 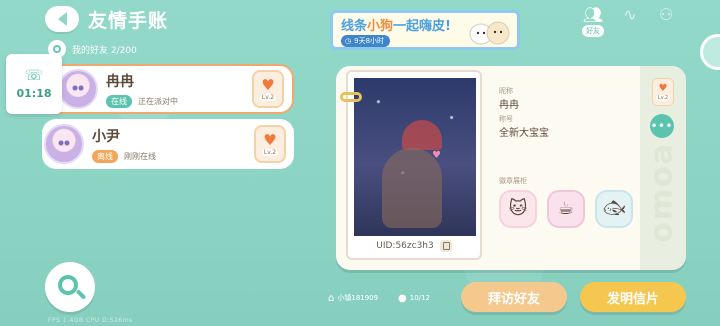 I want to click on search-icon, so click(x=68, y=285).